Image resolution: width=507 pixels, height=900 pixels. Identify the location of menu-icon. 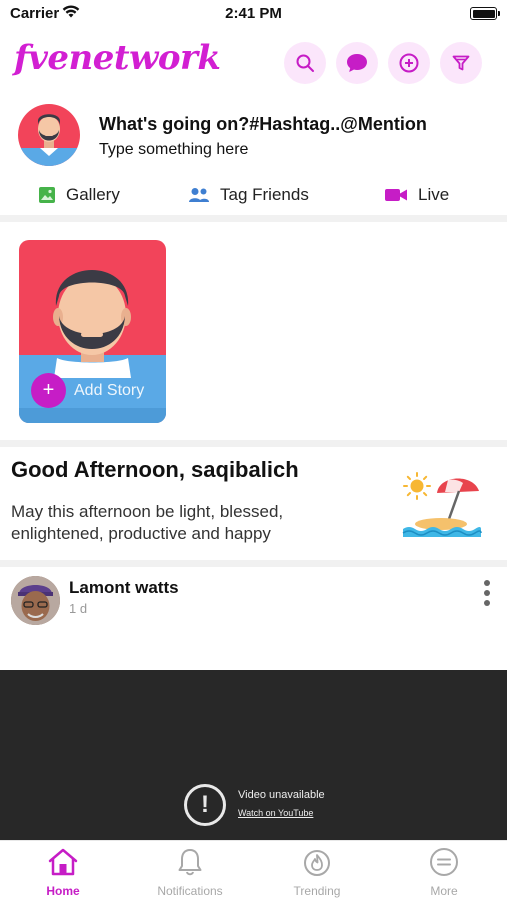
(444, 862).